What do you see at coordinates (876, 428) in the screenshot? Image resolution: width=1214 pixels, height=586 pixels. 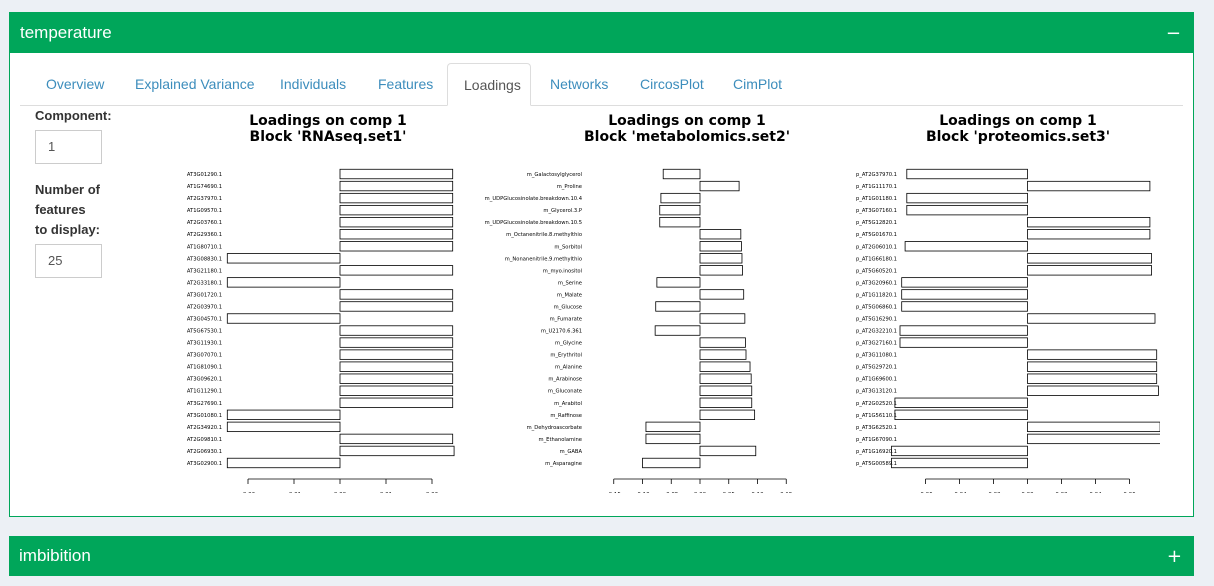 I see `feature-label: p_AT3G62520.1` at bounding box center [876, 428].